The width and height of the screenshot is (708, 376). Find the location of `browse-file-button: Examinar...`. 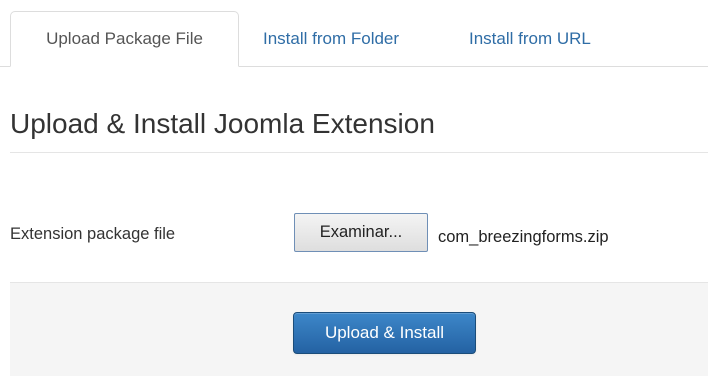

browse-file-button: Examinar... is located at coordinates (361, 232).